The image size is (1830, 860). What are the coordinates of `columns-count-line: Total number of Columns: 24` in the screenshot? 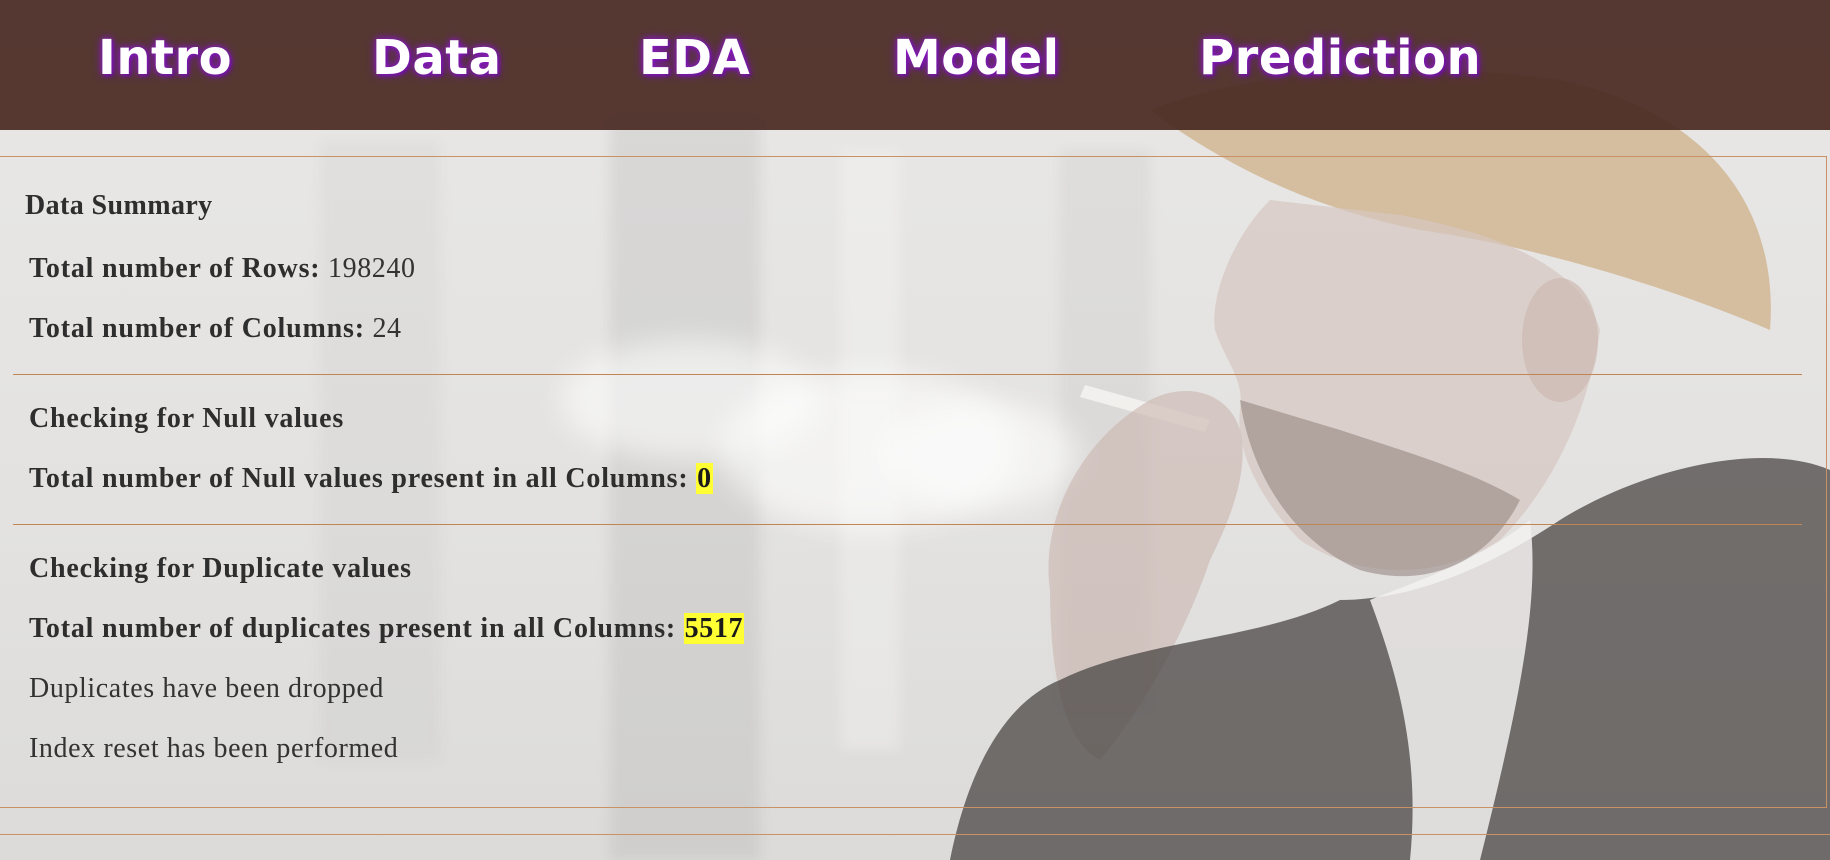 It's located at (215, 329).